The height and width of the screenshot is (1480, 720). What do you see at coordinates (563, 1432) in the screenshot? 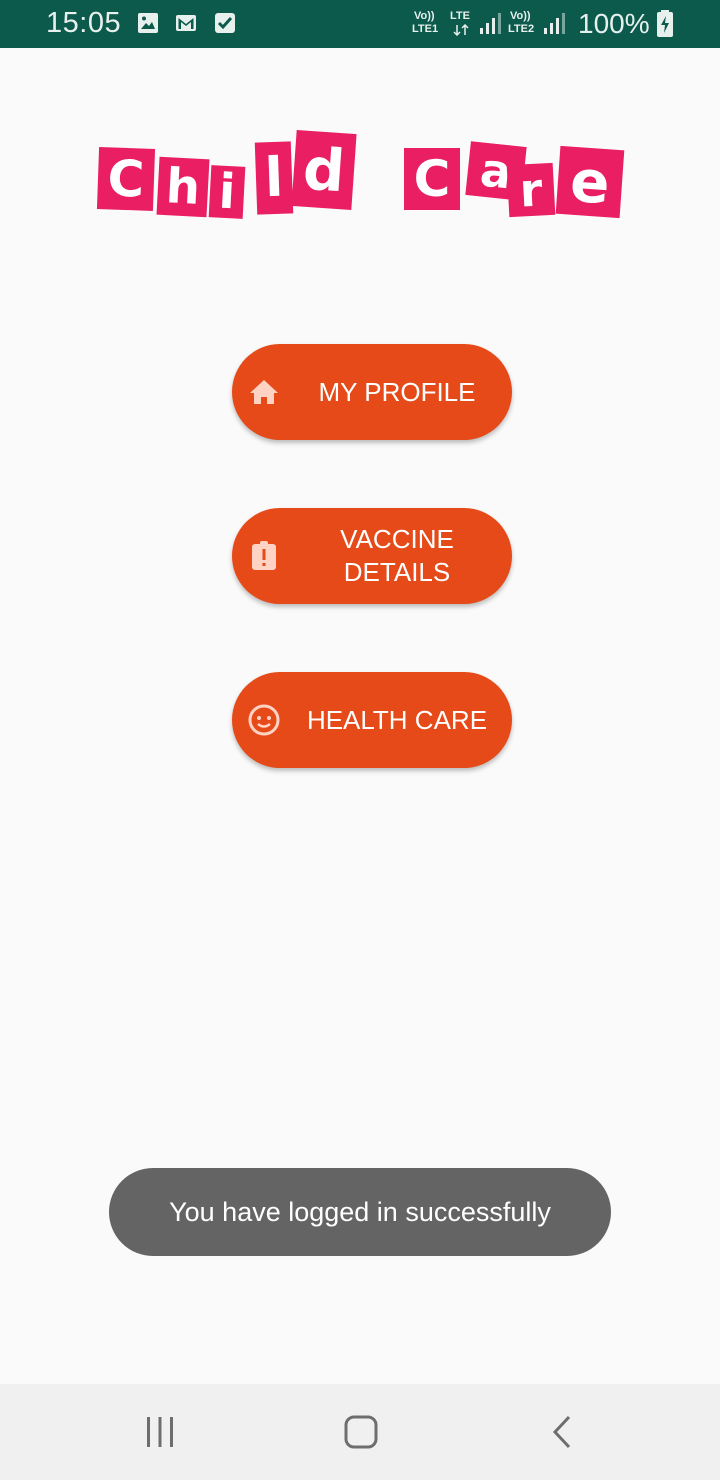
I see `back-icon` at bounding box center [563, 1432].